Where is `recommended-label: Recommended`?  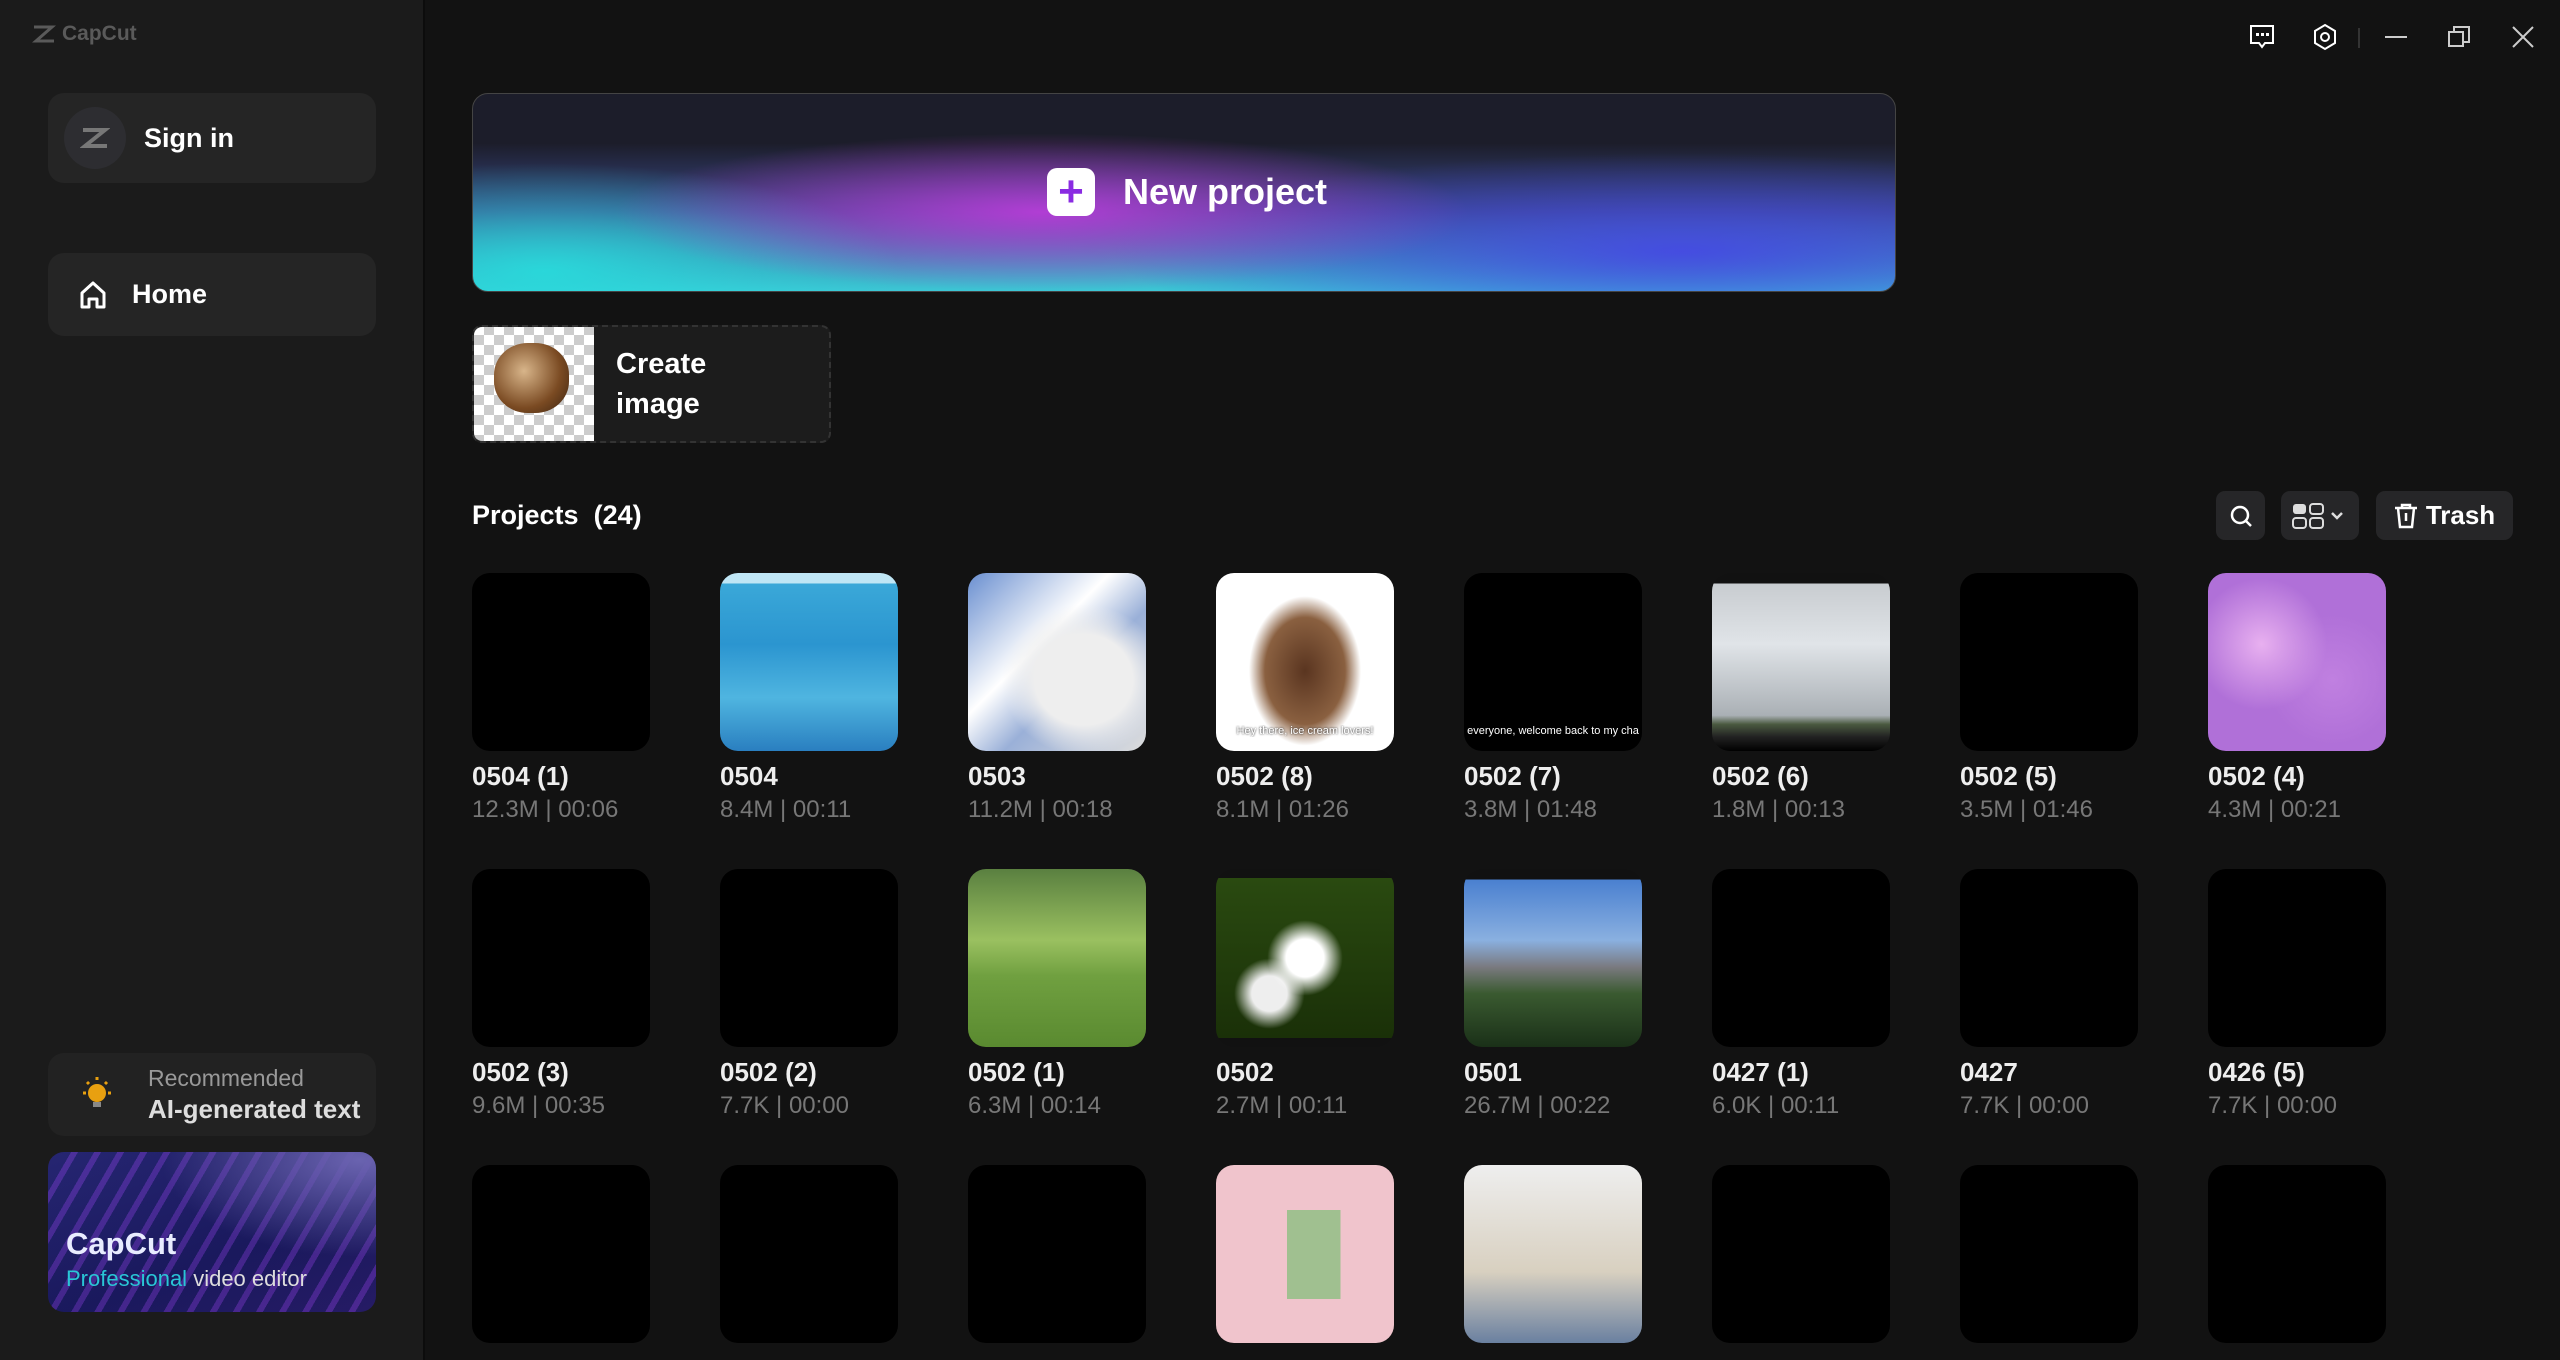
recommended-label: Recommended is located at coordinates (226, 1077).